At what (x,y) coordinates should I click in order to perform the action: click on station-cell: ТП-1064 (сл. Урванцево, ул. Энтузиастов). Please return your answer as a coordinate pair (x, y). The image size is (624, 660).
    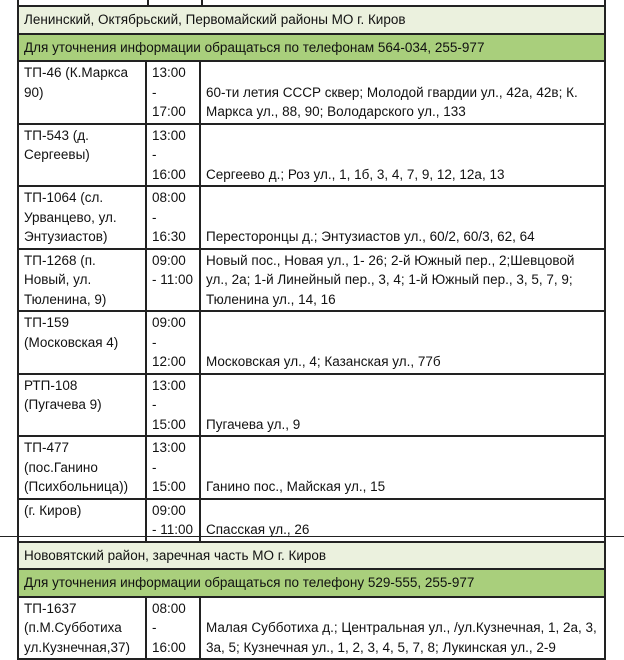
    Looking at the image, I should click on (82, 217).